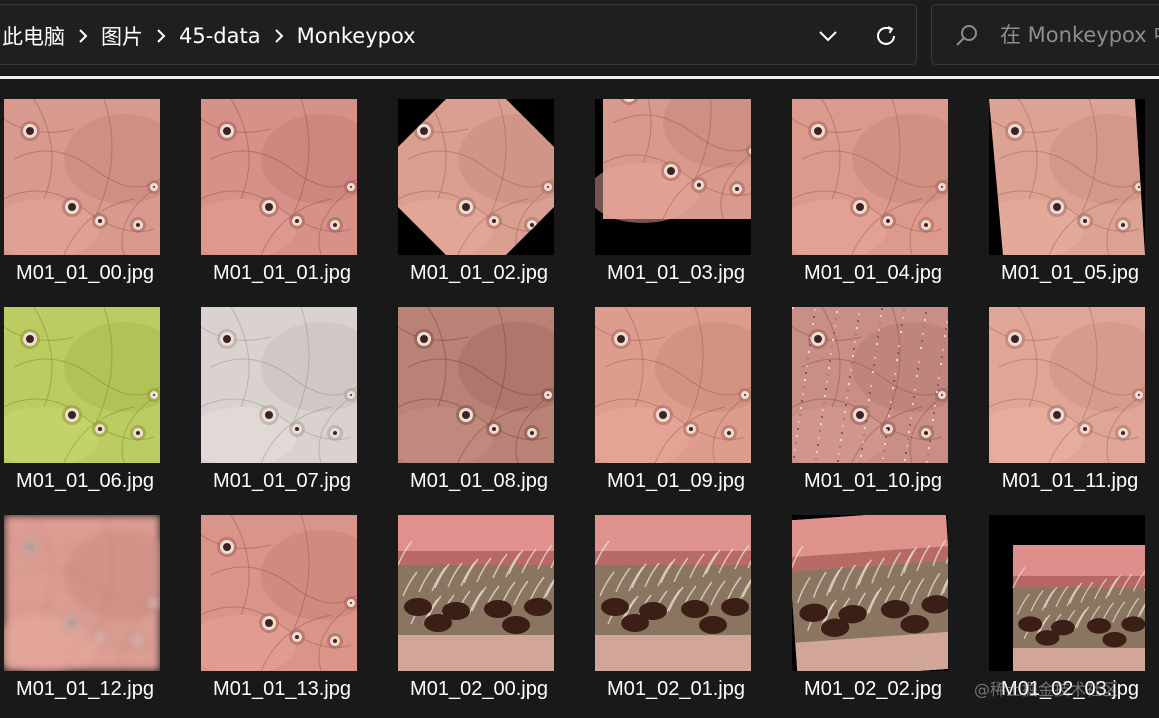 This screenshot has width=1159, height=718. What do you see at coordinates (356, 36) in the screenshot?
I see `breadcrumb-monkeypox: Monkeypox` at bounding box center [356, 36].